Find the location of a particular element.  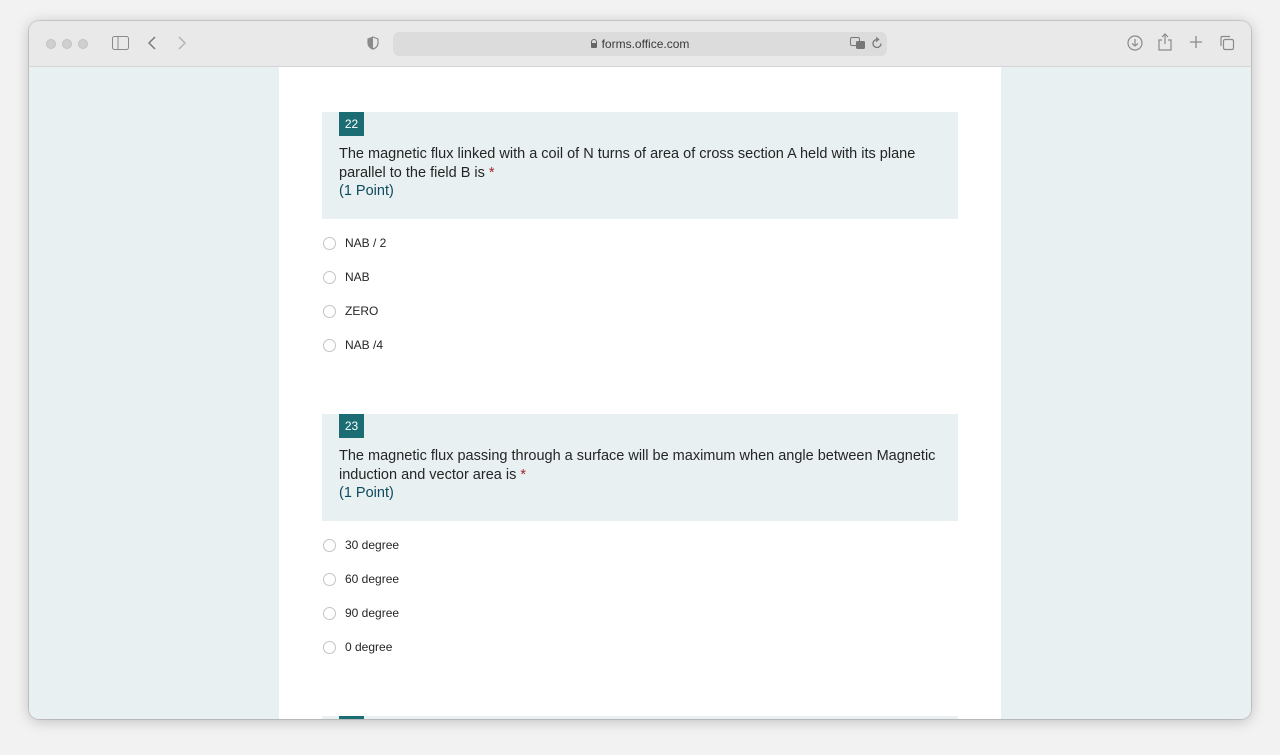

address-bar: forms.office.com is located at coordinates (640, 44).